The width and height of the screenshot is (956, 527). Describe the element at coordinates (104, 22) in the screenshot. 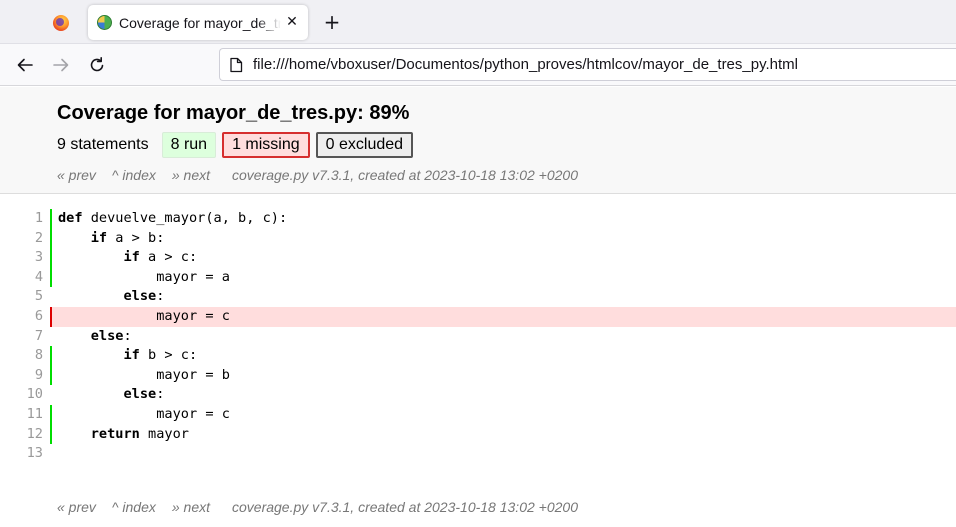

I see `coverage-favicon-icon` at that location.